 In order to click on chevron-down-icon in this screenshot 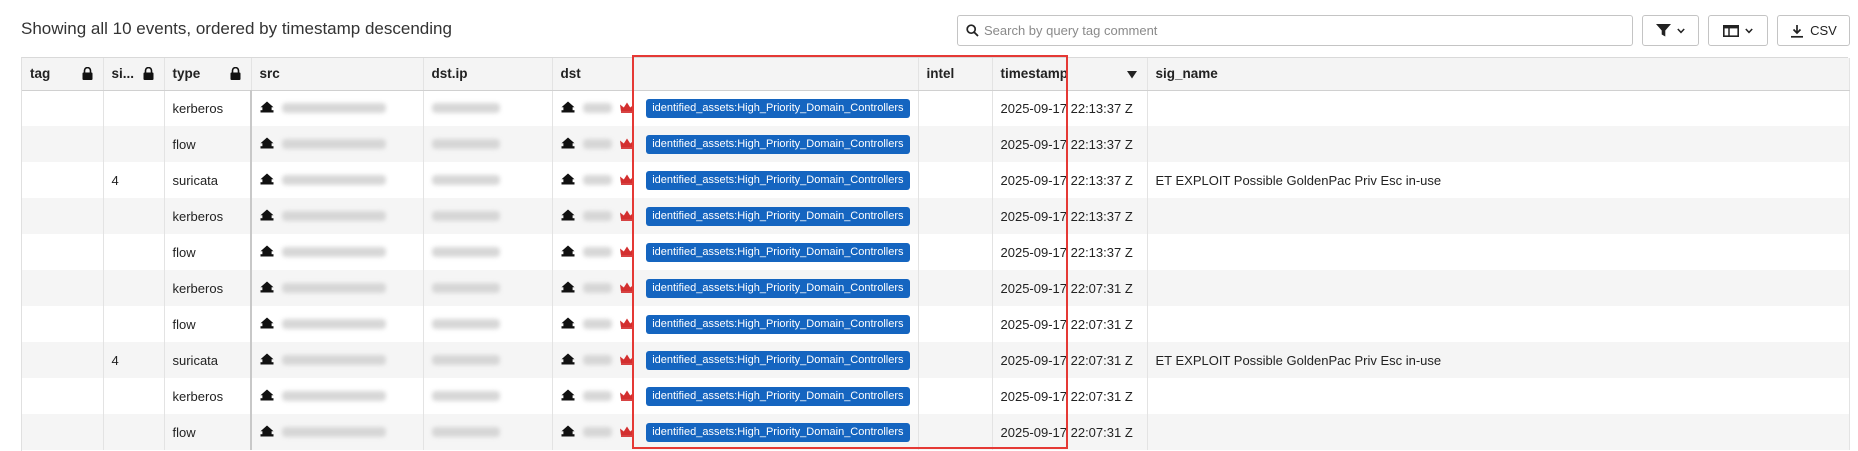, I will do `click(1749, 30)`.